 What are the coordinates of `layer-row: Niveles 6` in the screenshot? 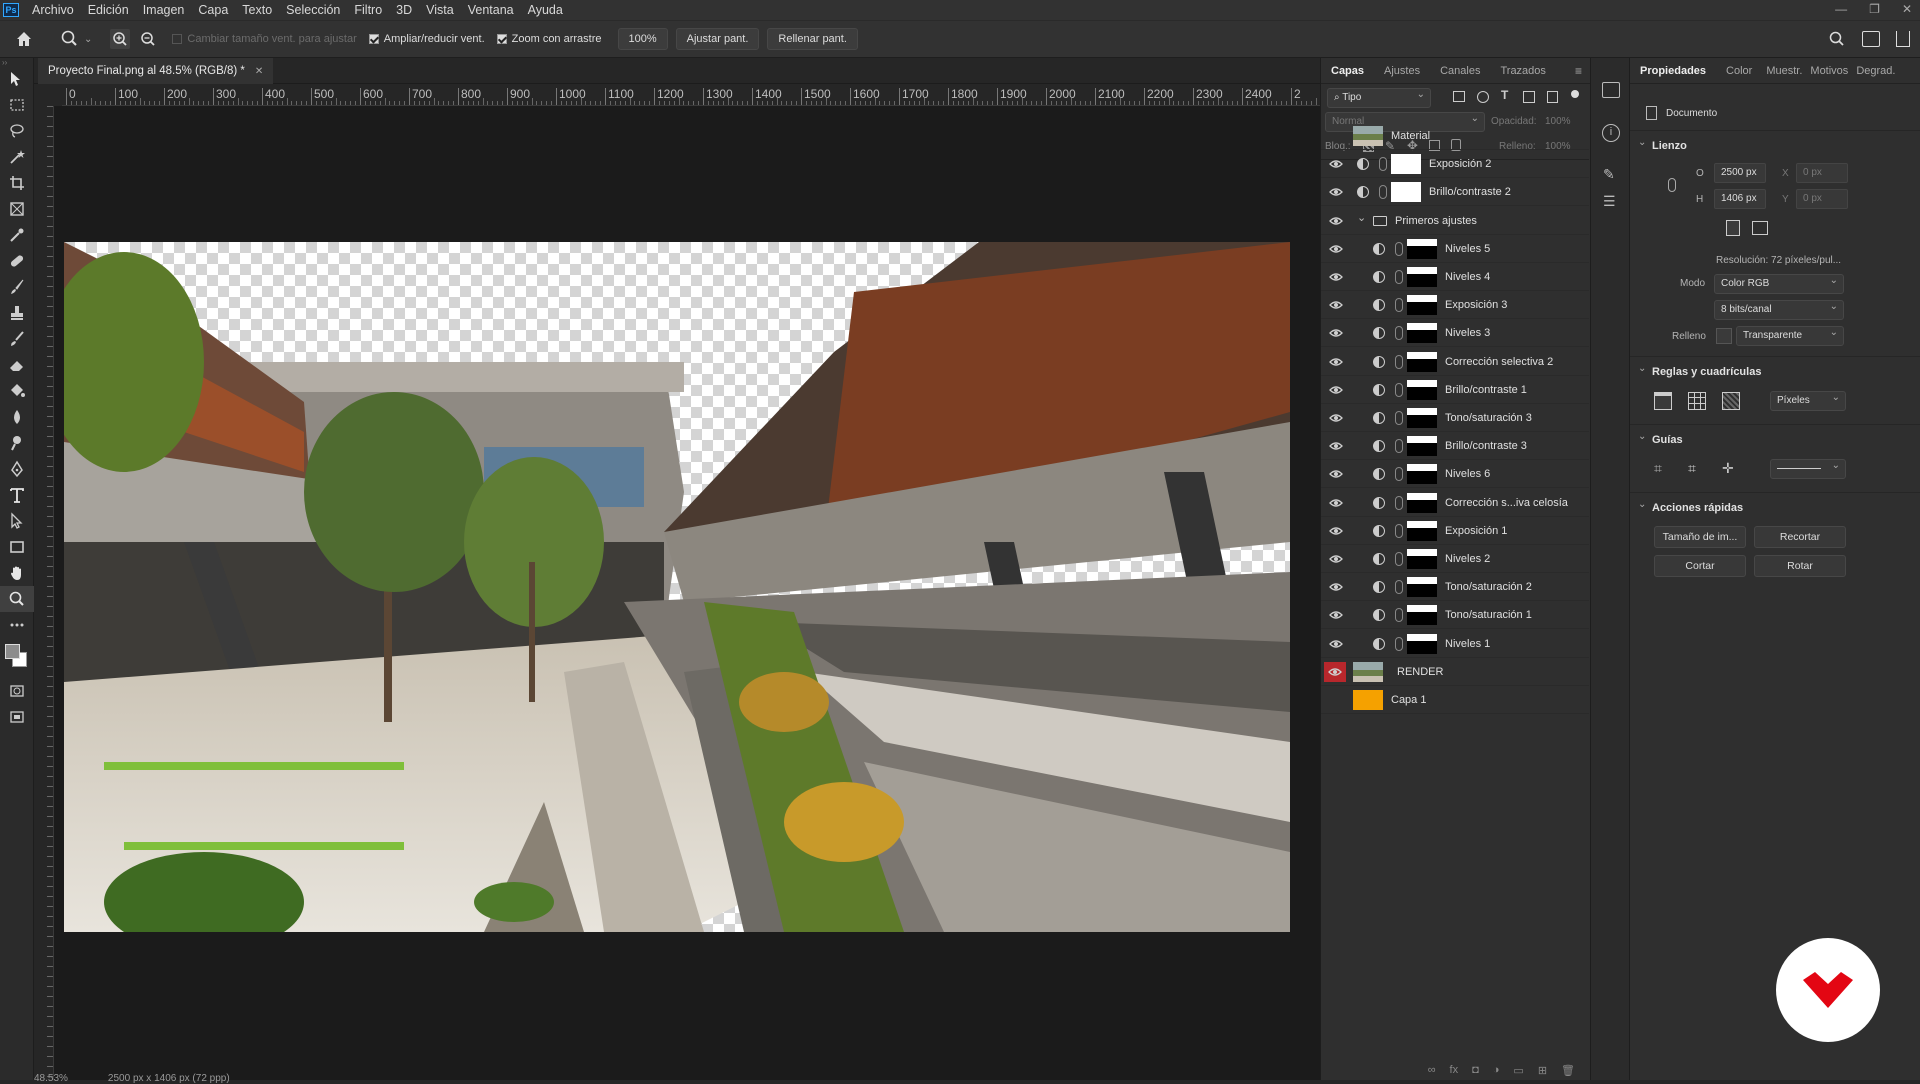 It's located at (1455, 474).